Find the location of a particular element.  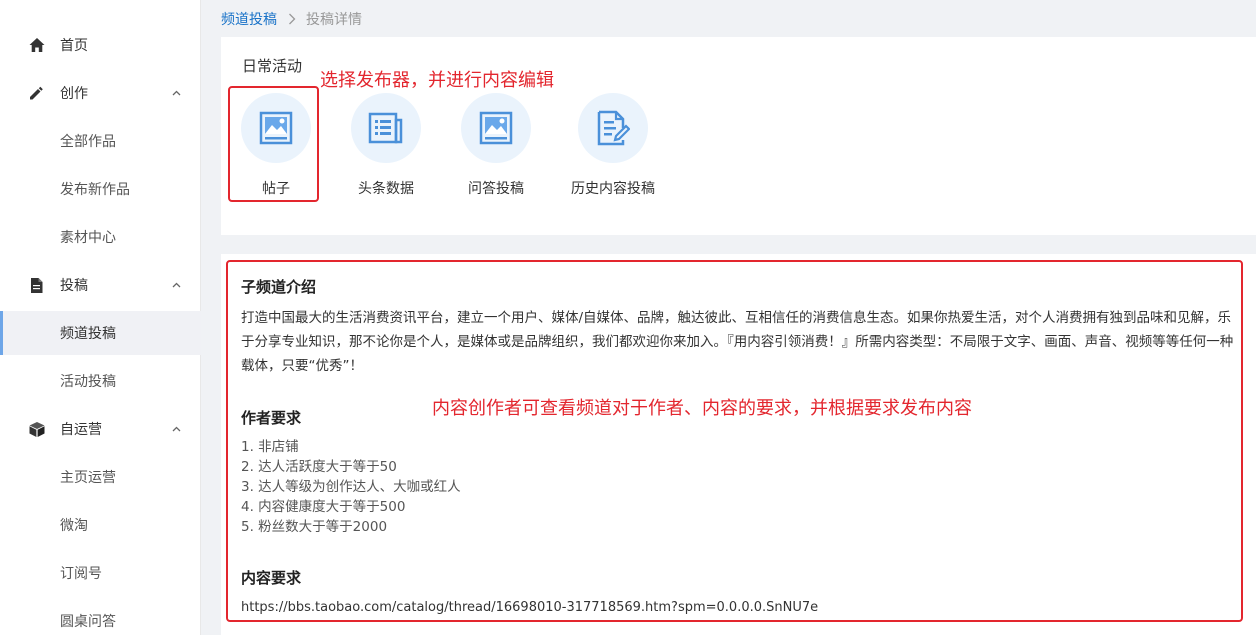

chevron-right-icon is located at coordinates (292, 19).